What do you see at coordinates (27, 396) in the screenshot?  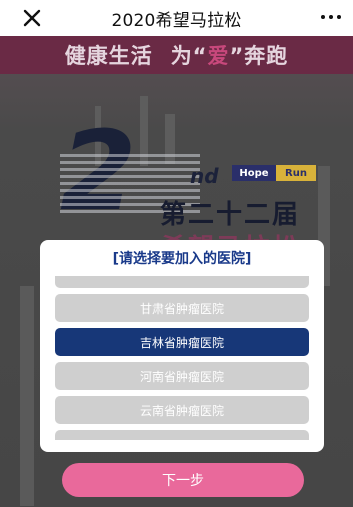 I see `skyline-decoration` at bounding box center [27, 396].